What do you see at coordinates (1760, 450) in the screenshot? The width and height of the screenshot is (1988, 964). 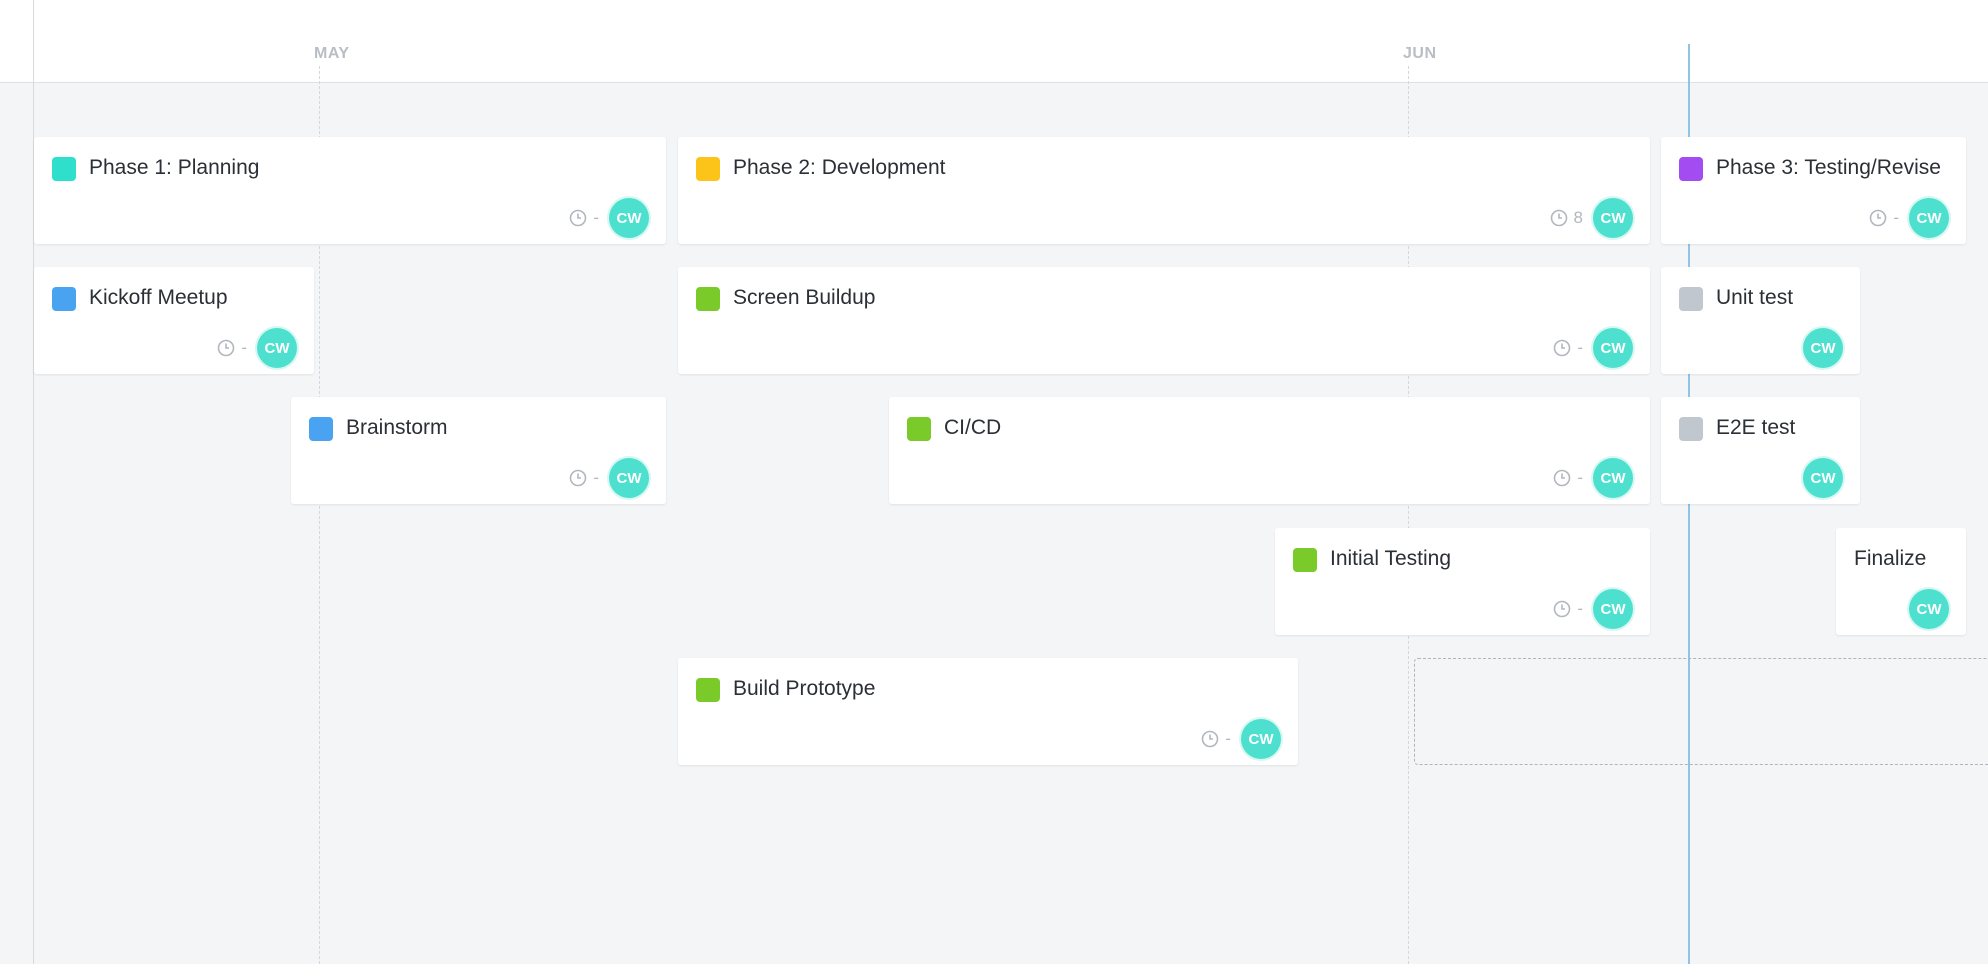 I see `task-card-e2e-test: E2E test CW` at bounding box center [1760, 450].